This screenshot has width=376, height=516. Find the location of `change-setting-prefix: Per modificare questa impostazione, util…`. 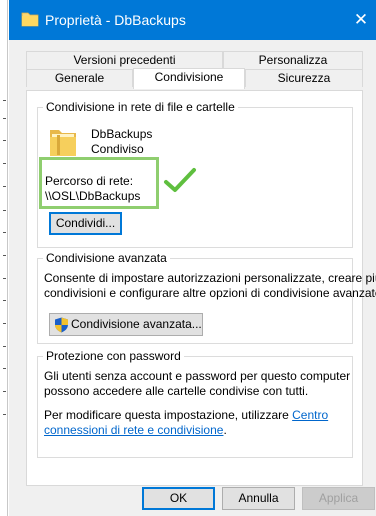

change-setting-prefix: Per modificare questa impostazione, util… is located at coordinates (166, 415).